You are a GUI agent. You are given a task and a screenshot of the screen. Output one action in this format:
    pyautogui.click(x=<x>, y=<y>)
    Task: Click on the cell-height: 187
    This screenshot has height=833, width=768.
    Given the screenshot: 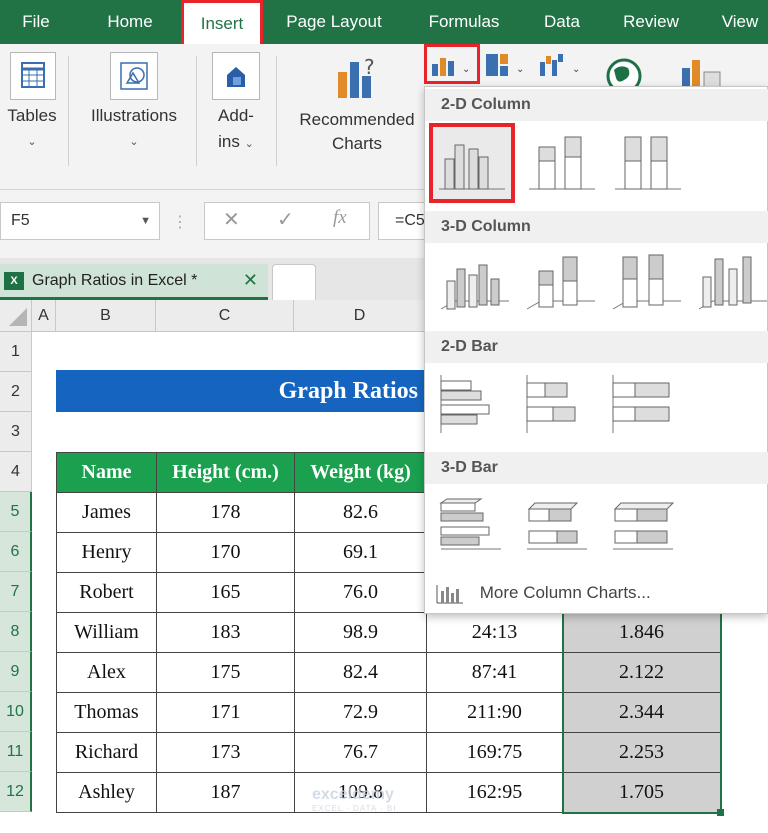 What is the action you would take?
    pyautogui.click(x=225, y=792)
    